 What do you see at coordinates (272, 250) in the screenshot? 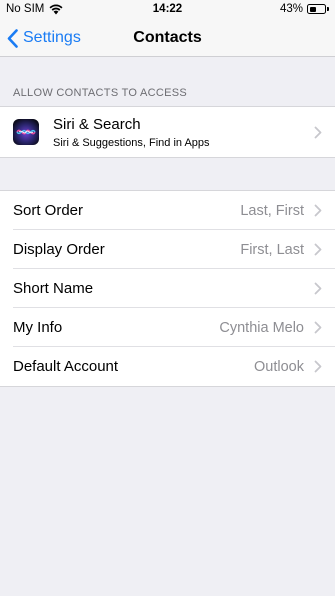
I see `row-value: First, Last` at bounding box center [272, 250].